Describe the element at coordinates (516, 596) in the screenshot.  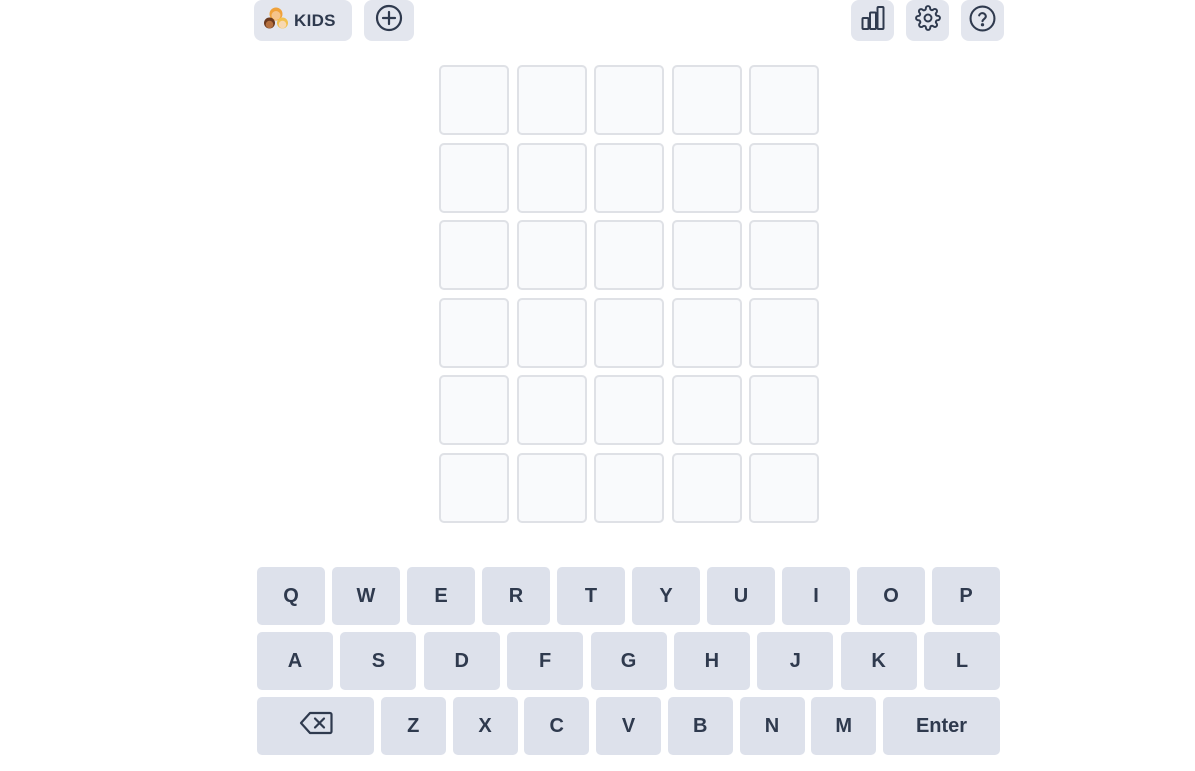
I see `key-r: R` at that location.